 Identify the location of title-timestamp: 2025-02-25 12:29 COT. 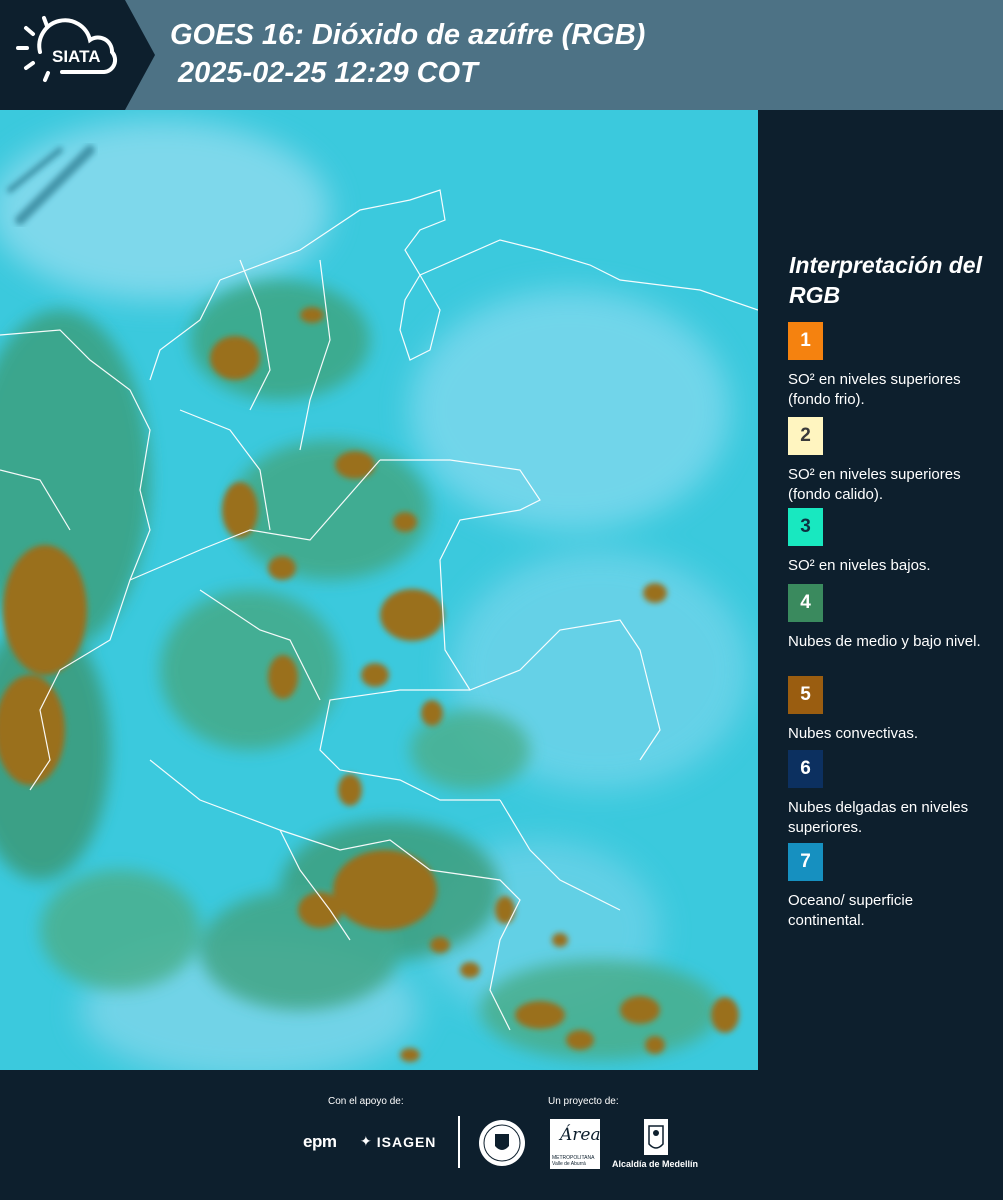
(328, 73).